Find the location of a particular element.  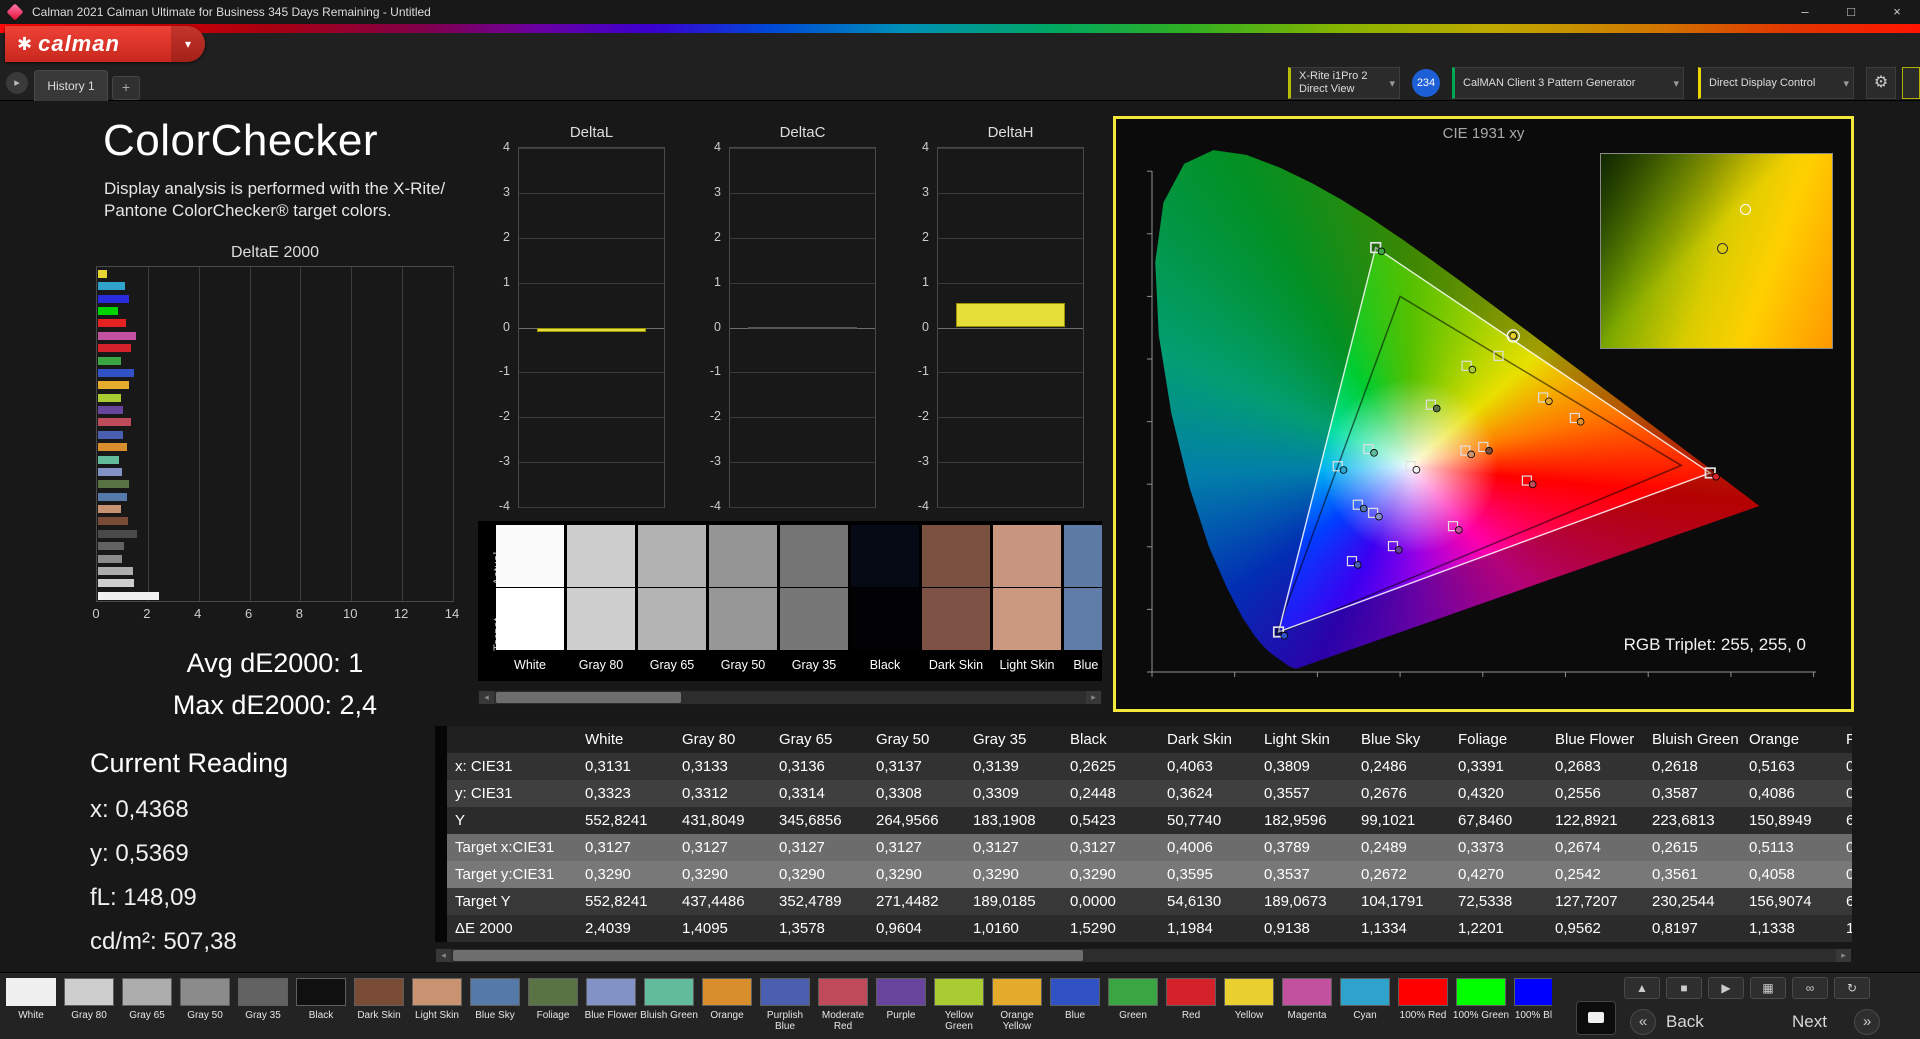

patch-chip-100-red is located at coordinates (1423, 992).